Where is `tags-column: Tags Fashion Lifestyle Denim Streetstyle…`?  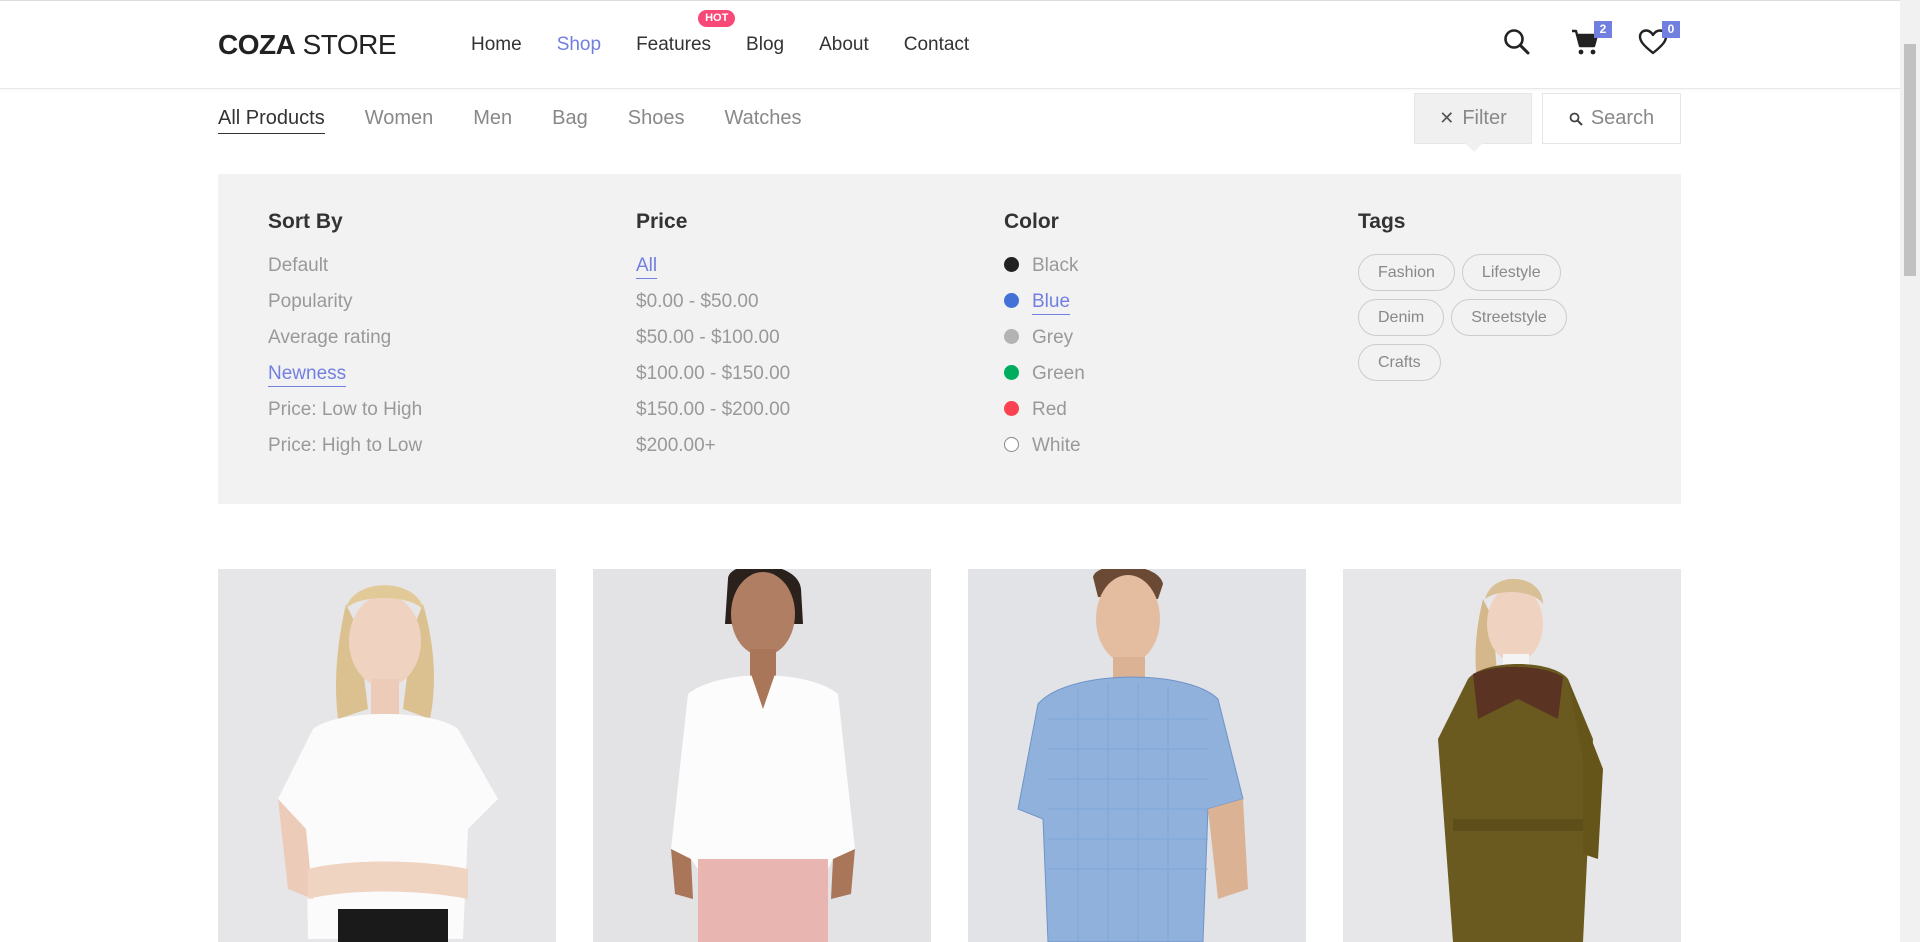 tags-column: Tags Fashion Lifestyle Denim Streetstyle… is located at coordinates (1488, 295).